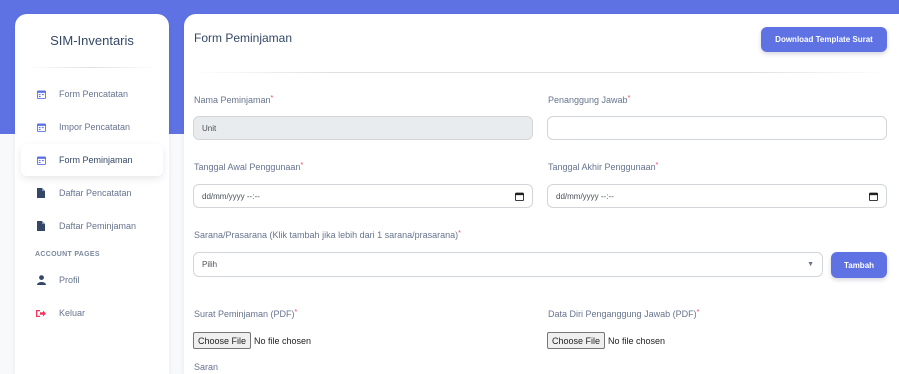 This screenshot has width=899, height=374. What do you see at coordinates (67, 254) in the screenshot?
I see `section-label-account: ACCOUNT PAGES` at bounding box center [67, 254].